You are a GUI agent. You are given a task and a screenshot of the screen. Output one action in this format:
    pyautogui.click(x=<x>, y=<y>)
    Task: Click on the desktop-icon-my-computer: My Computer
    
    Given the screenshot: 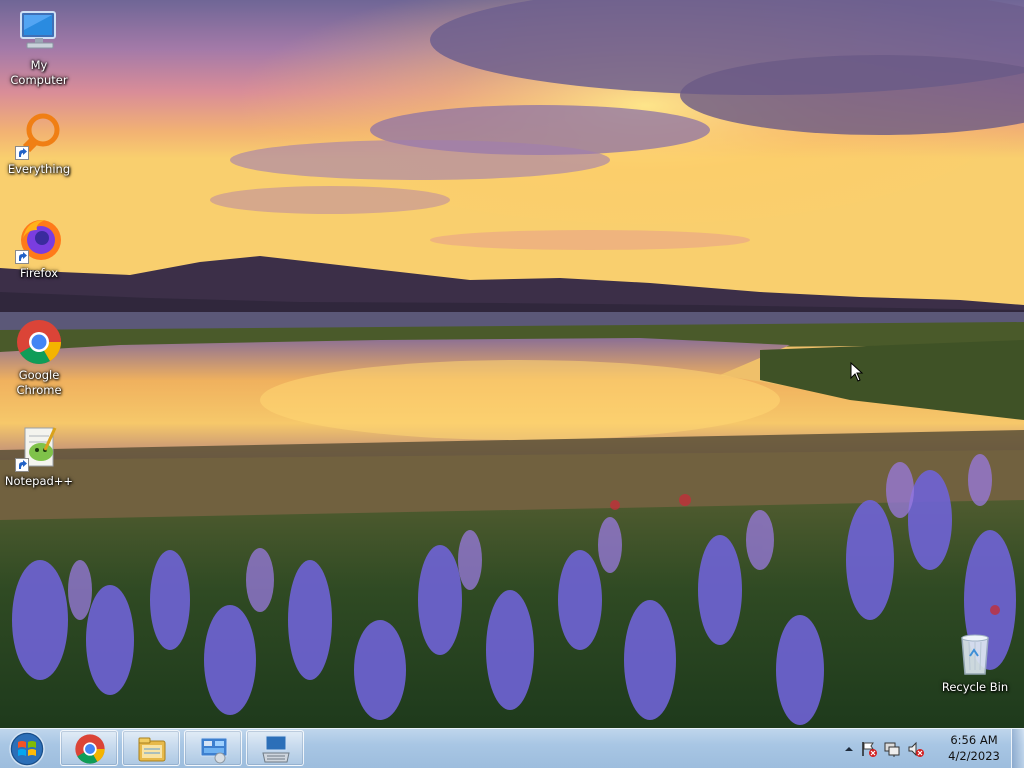 What is the action you would take?
    pyautogui.click(x=39, y=48)
    